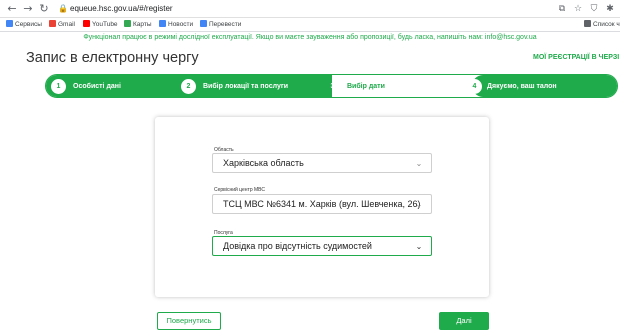 The width and height of the screenshot is (620, 330). Describe the element at coordinates (62, 25) in the screenshot. I see `bookmark-gmail: Gmail` at that location.